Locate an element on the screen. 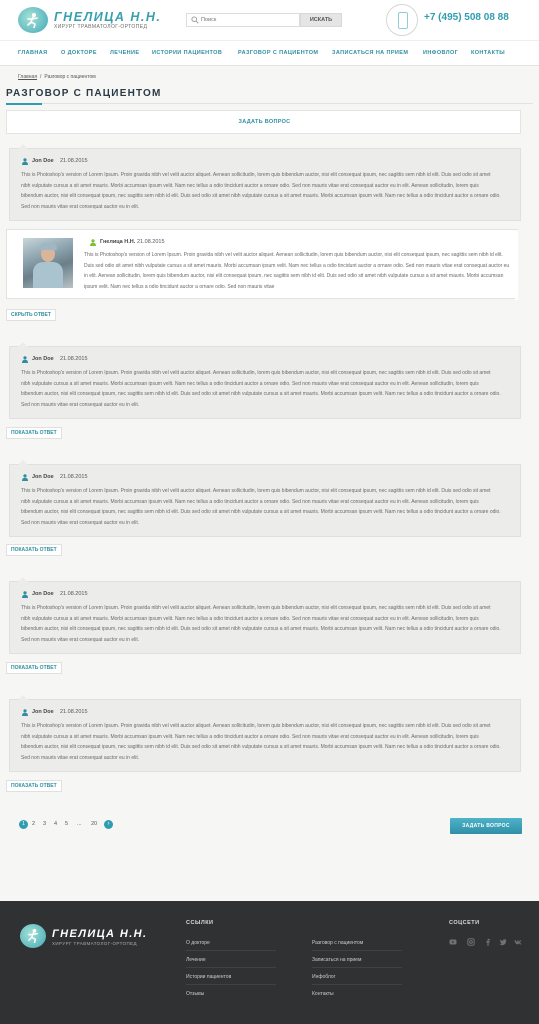 The width and height of the screenshot is (539, 1024). pagination-page: 2 is located at coordinates (33, 824).